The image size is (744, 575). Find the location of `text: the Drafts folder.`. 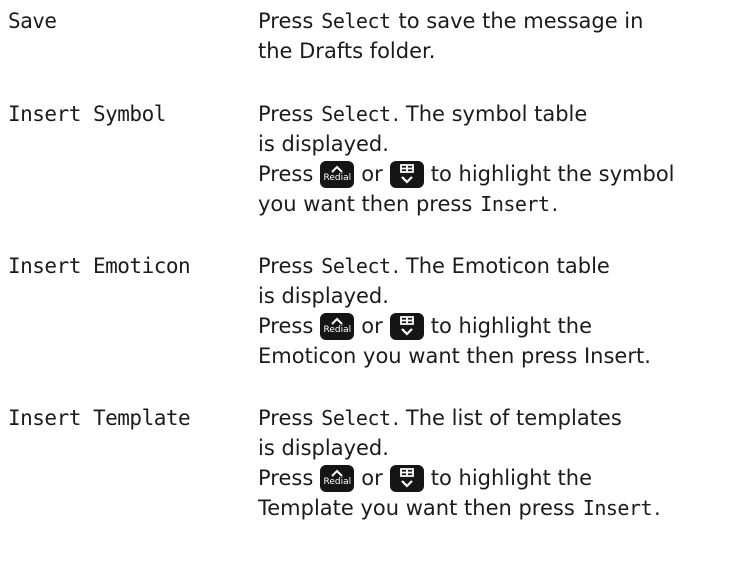

text: the Drafts folder. is located at coordinates (347, 51).